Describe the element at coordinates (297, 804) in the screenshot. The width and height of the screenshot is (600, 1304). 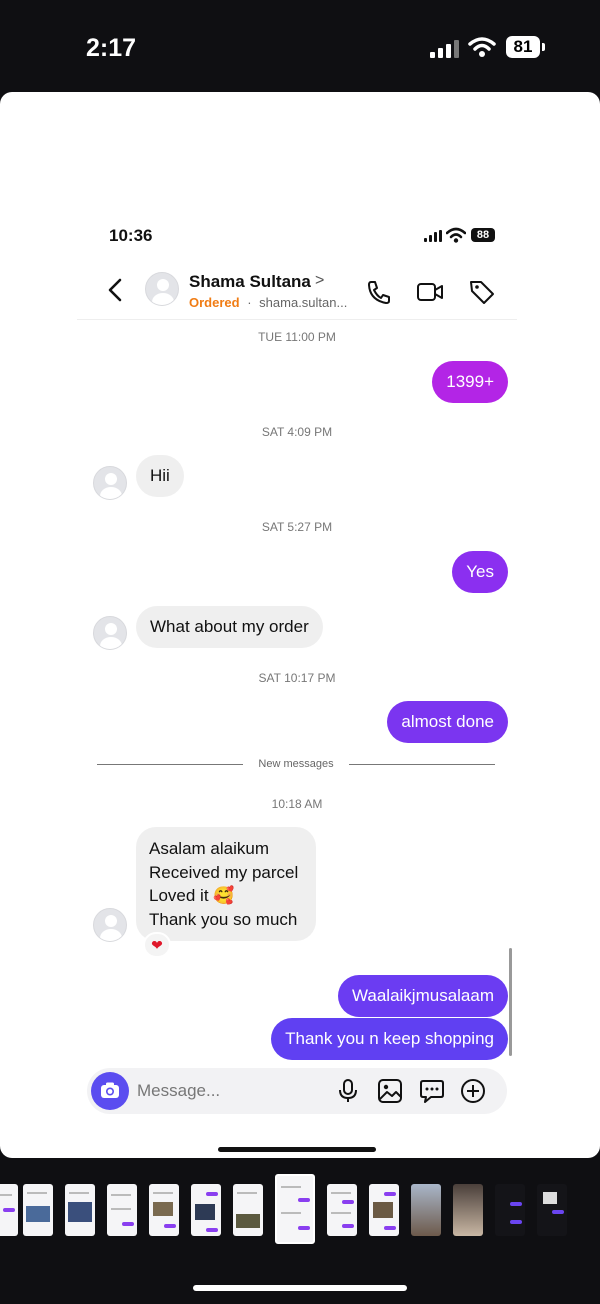
I see `timestamp: 10:18 AM` at that location.